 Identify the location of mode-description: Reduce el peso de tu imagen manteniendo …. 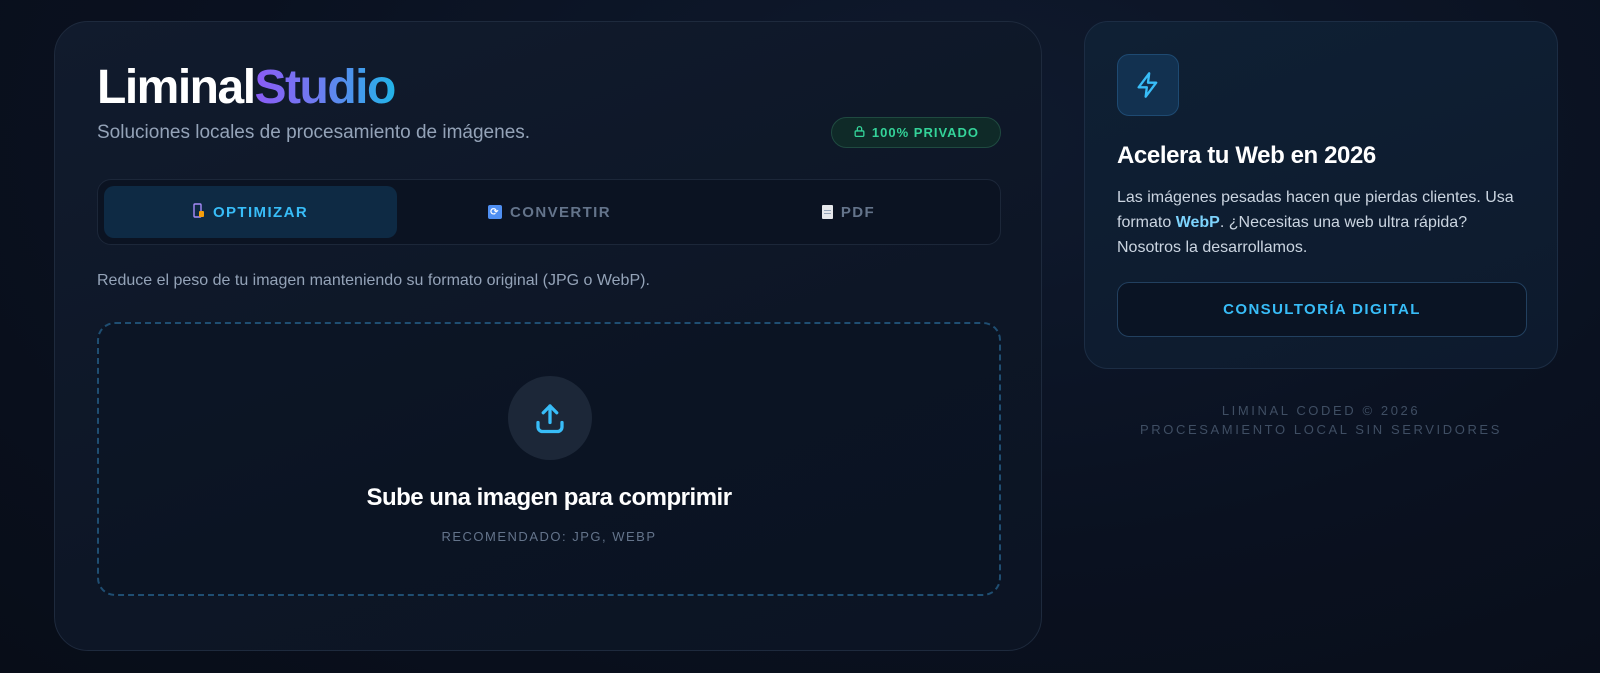
(373, 280).